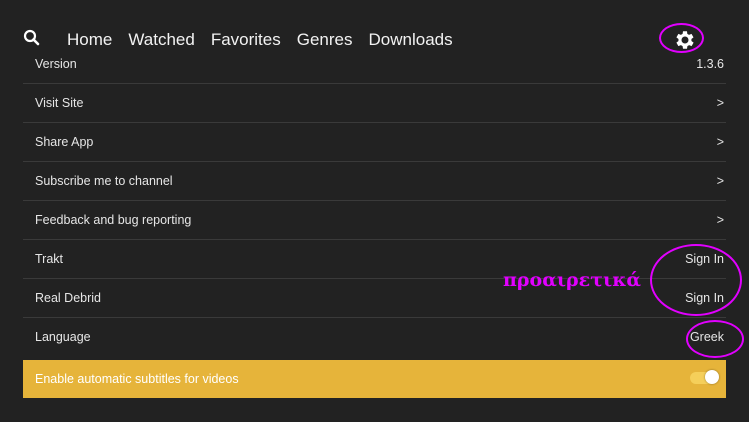  What do you see at coordinates (712, 377) in the screenshot?
I see `toggle-knob` at bounding box center [712, 377].